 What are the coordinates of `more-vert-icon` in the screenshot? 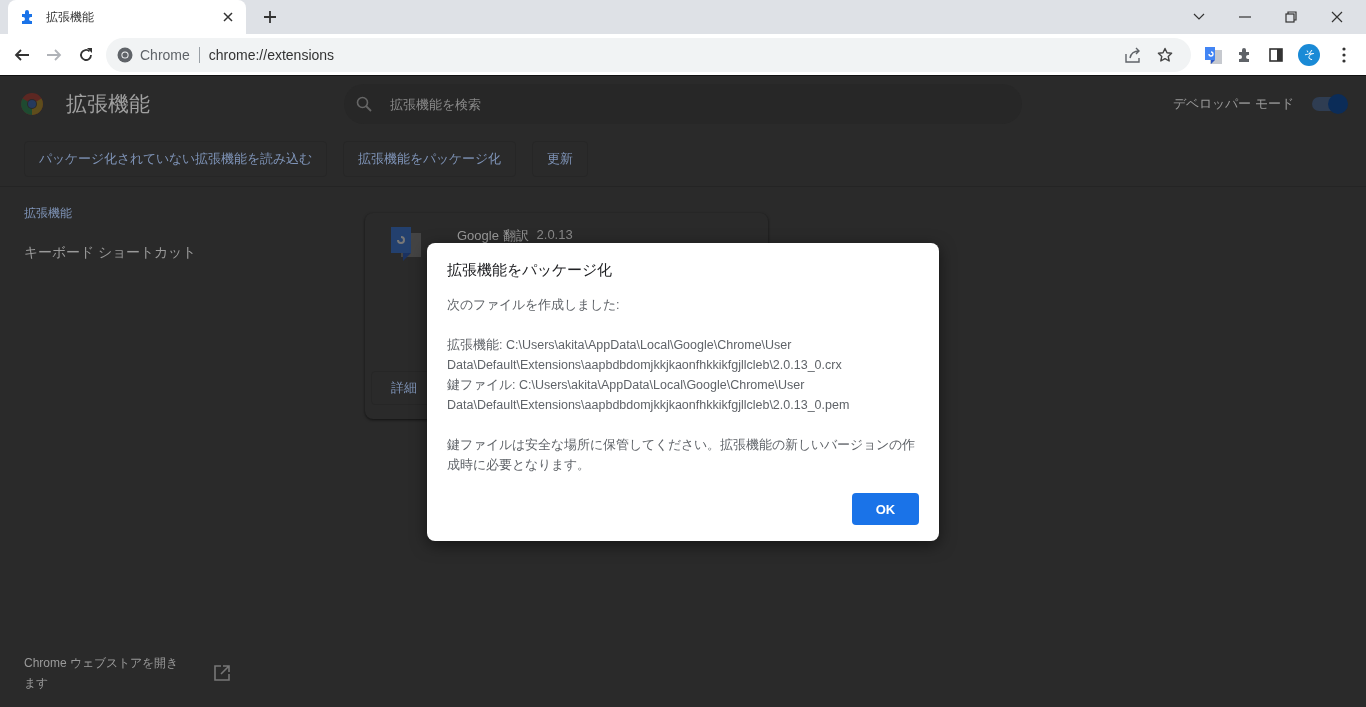 It's located at (1344, 54).